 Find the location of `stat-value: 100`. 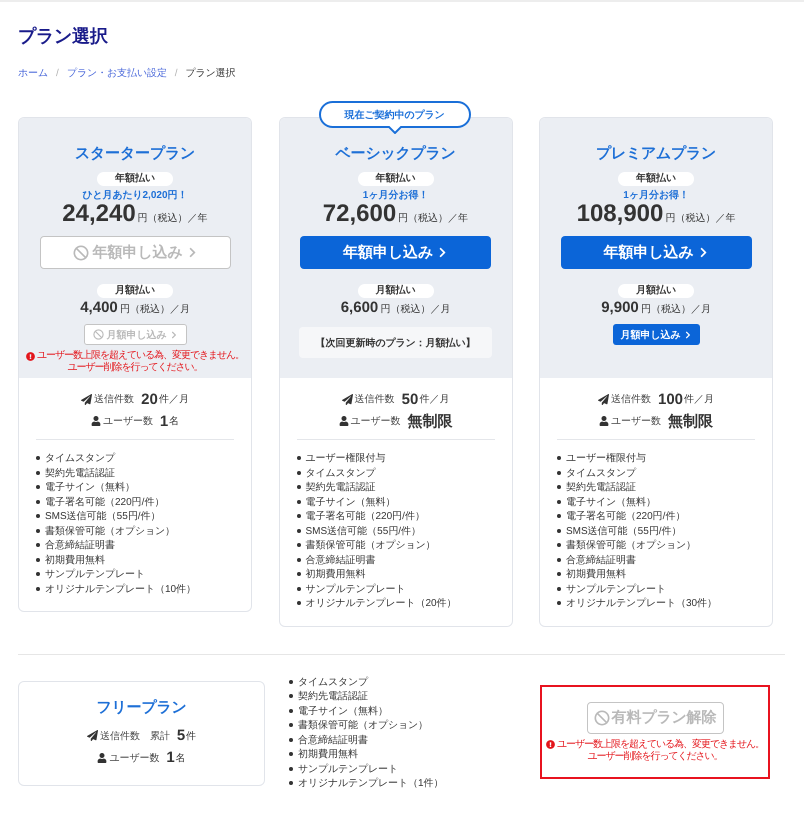

stat-value: 100 is located at coordinates (671, 399).